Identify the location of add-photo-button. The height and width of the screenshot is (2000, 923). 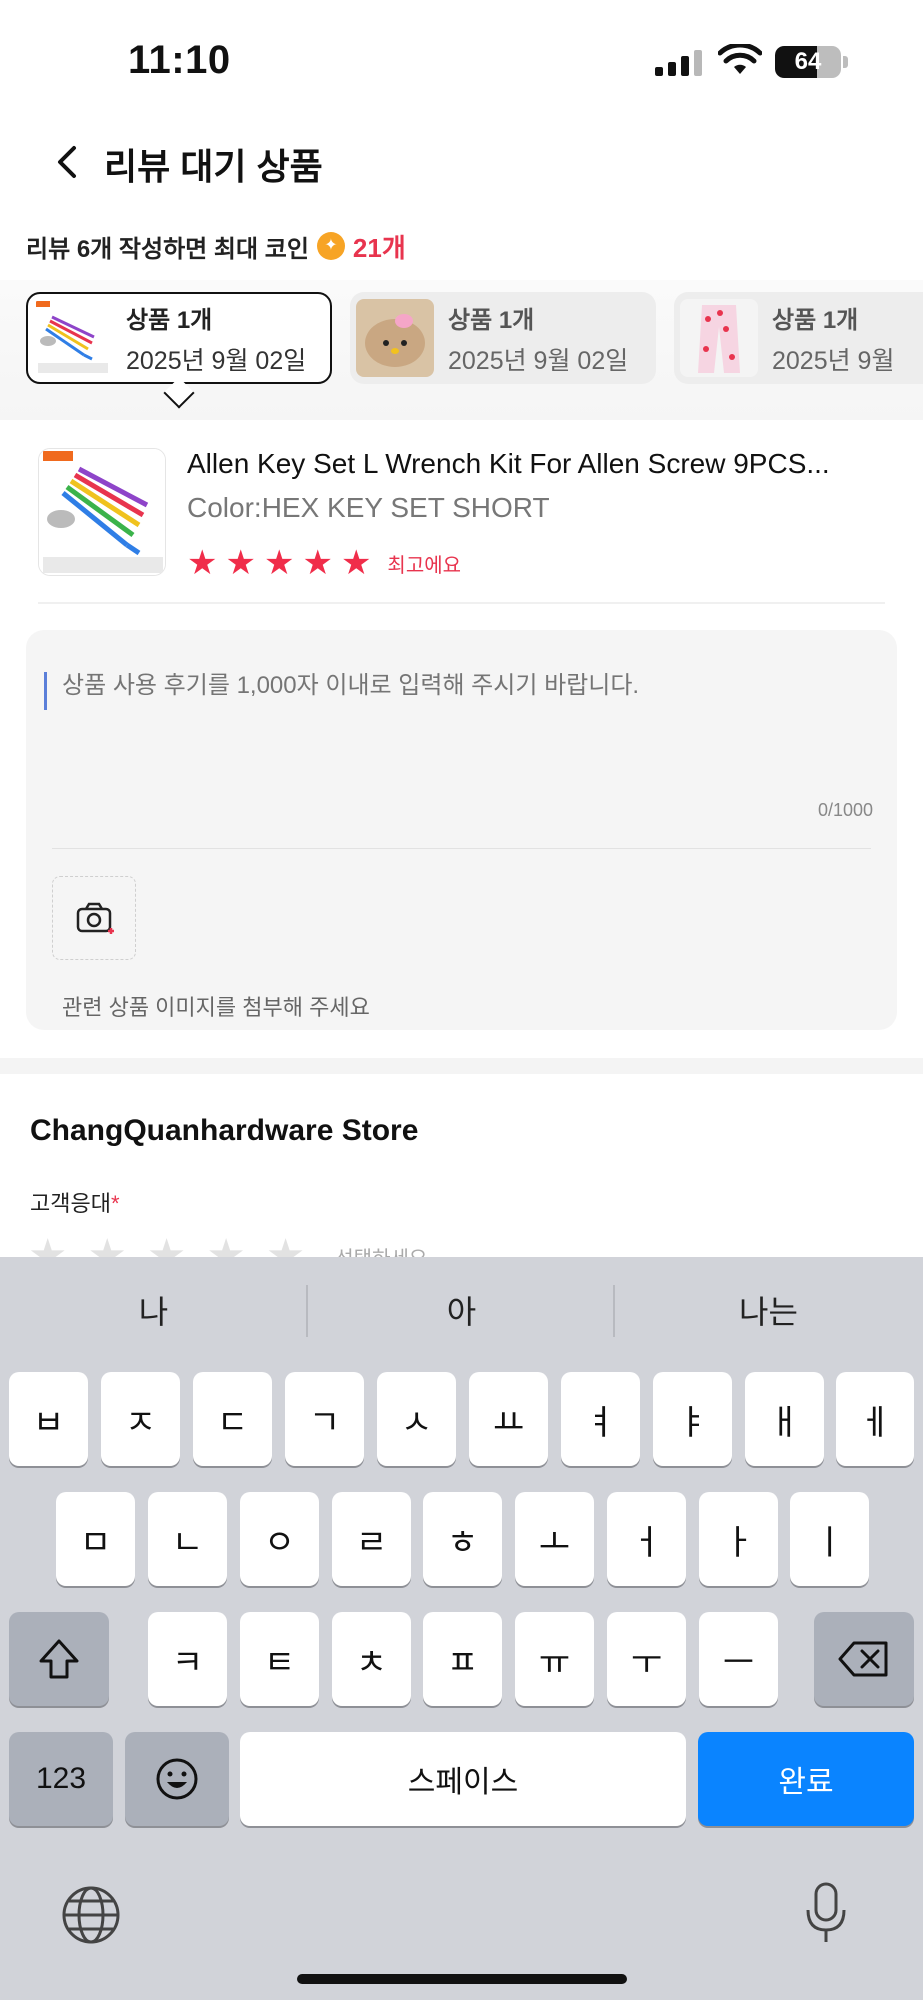
(94, 918).